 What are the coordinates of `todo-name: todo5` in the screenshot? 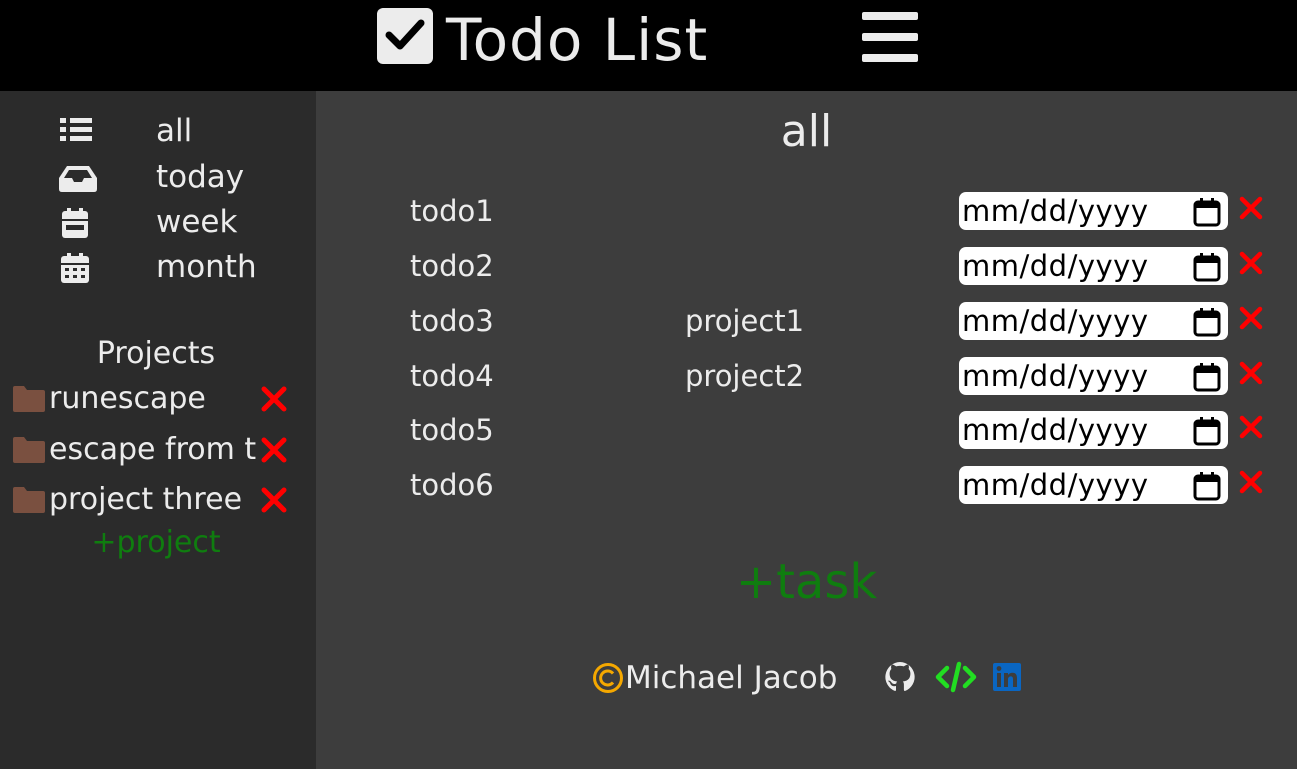 It's located at (452, 430).